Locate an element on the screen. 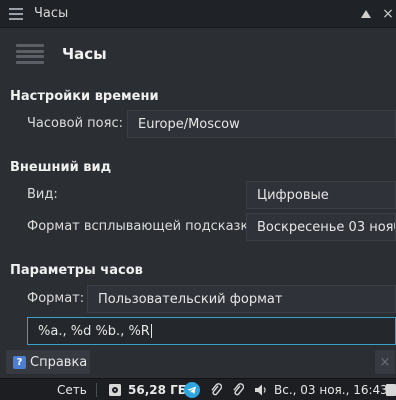 This screenshot has height=400, width=396. section-title-clock-params: Параметры часов is located at coordinates (76, 270).